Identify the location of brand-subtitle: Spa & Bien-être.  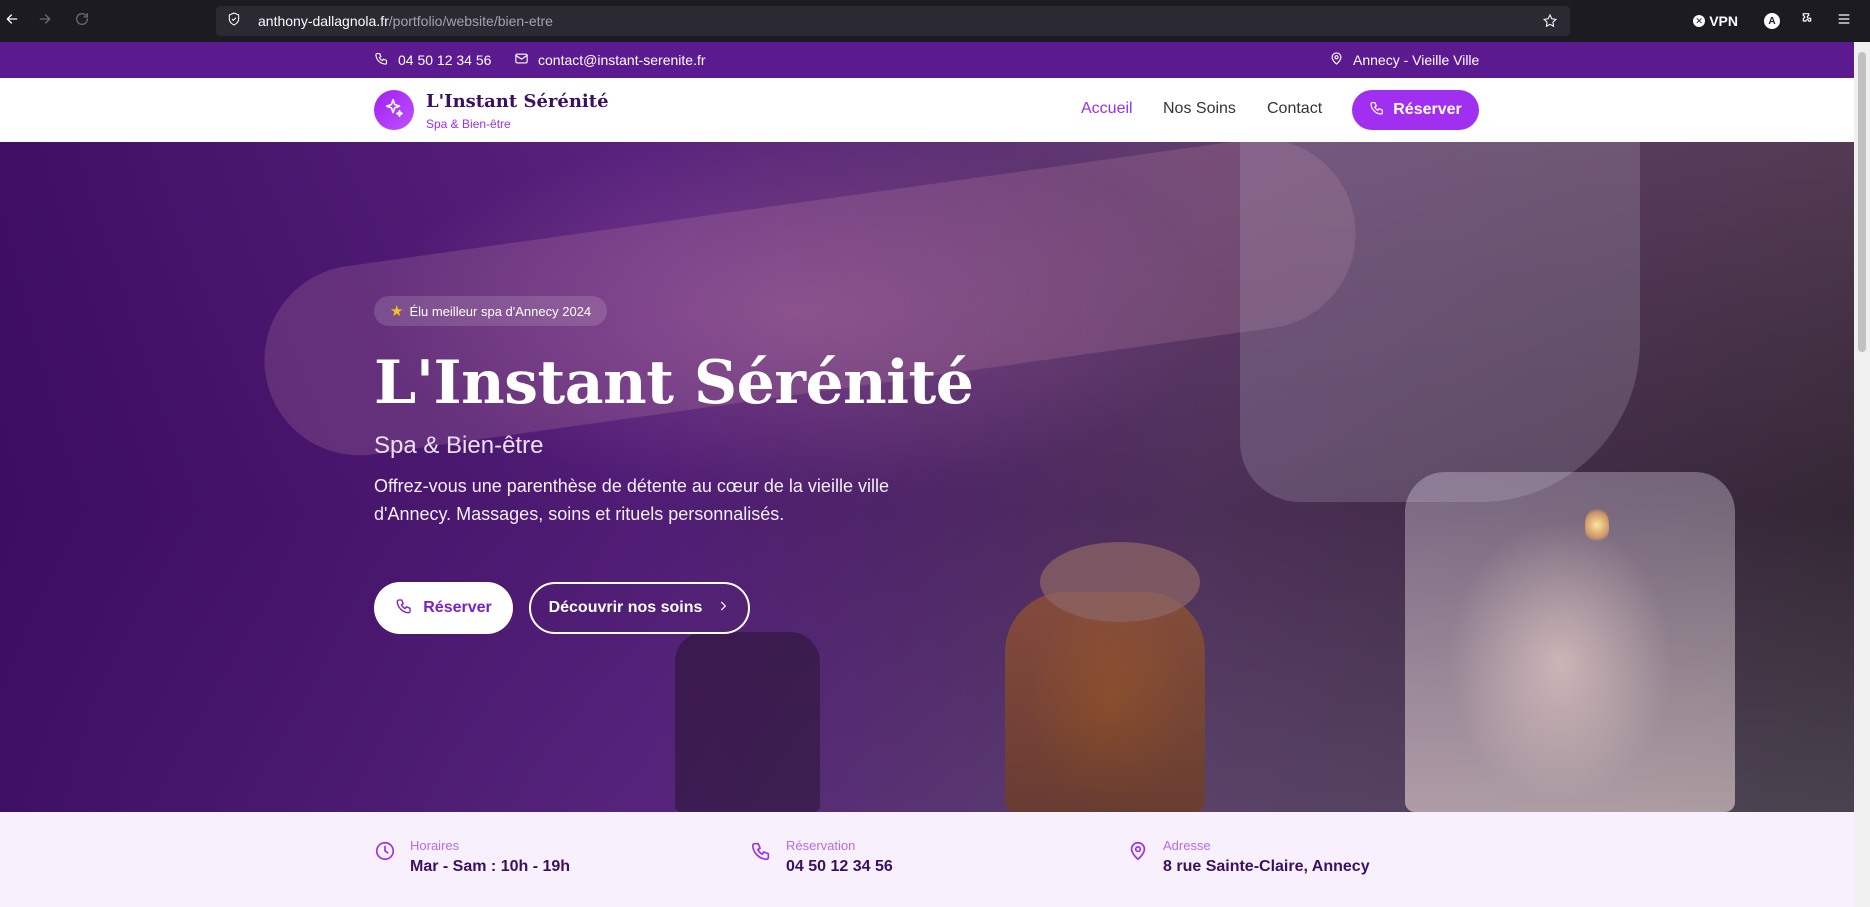
(468, 124).